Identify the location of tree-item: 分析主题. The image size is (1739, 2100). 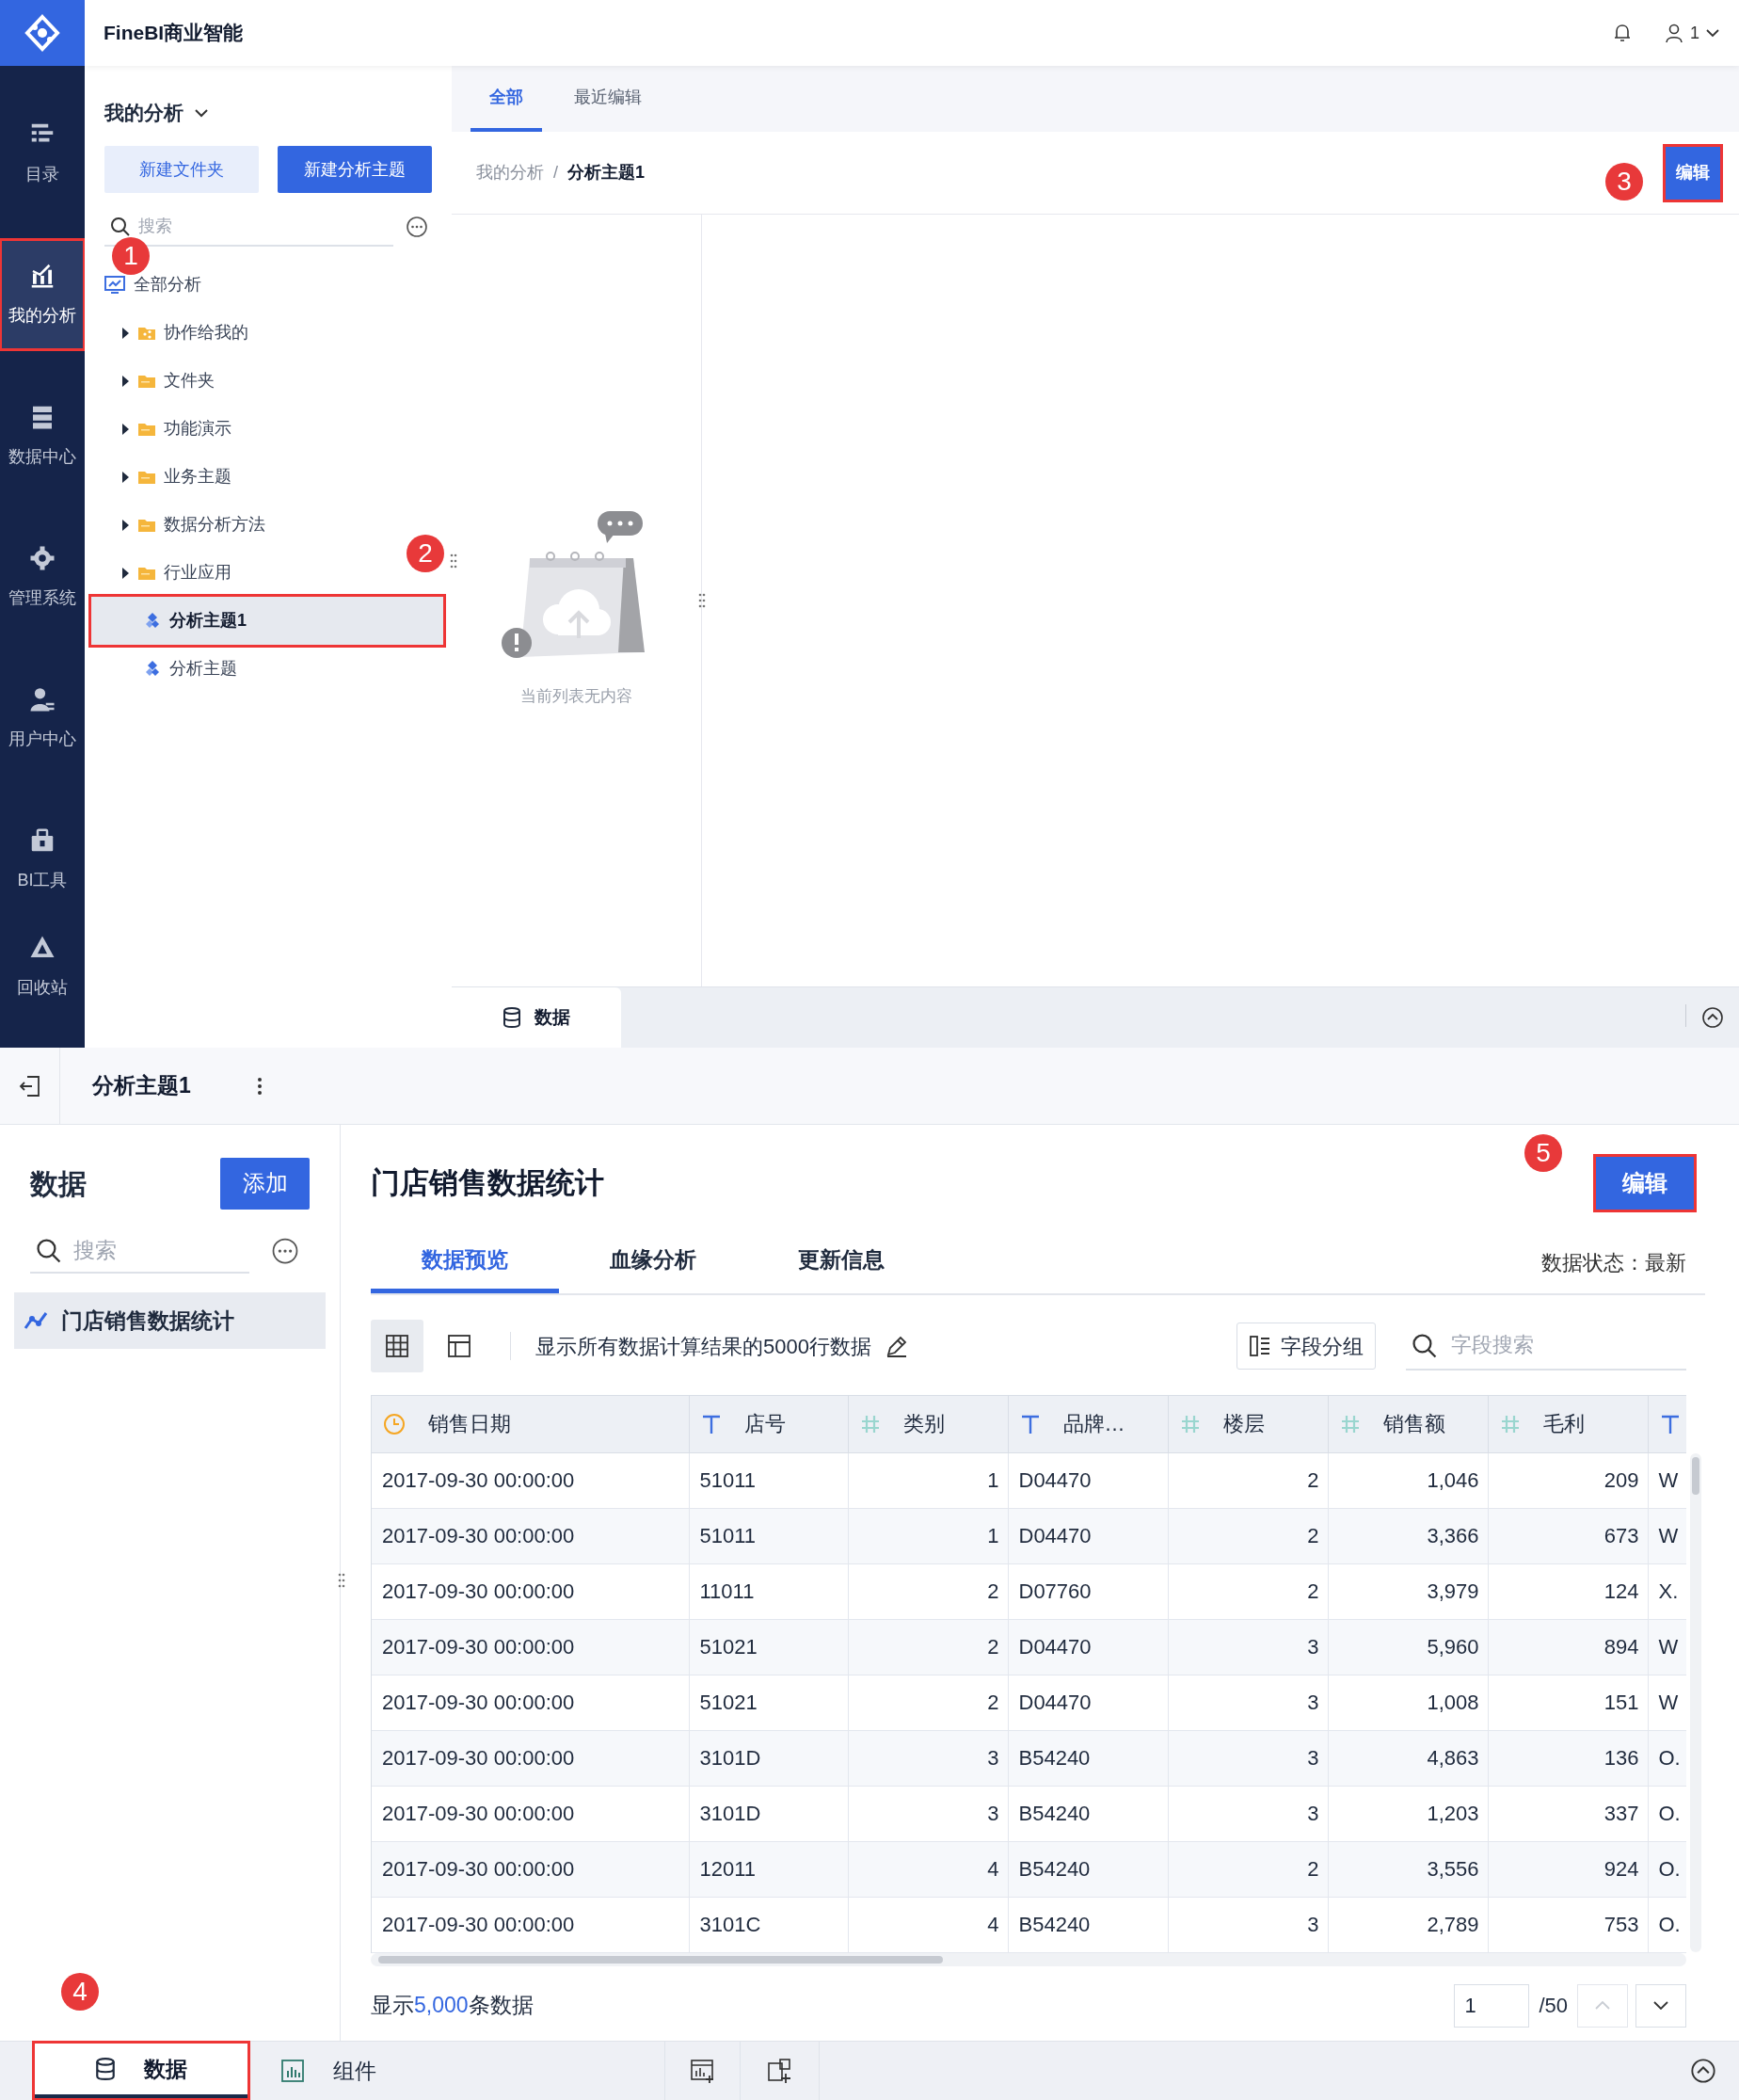
(169, 669).